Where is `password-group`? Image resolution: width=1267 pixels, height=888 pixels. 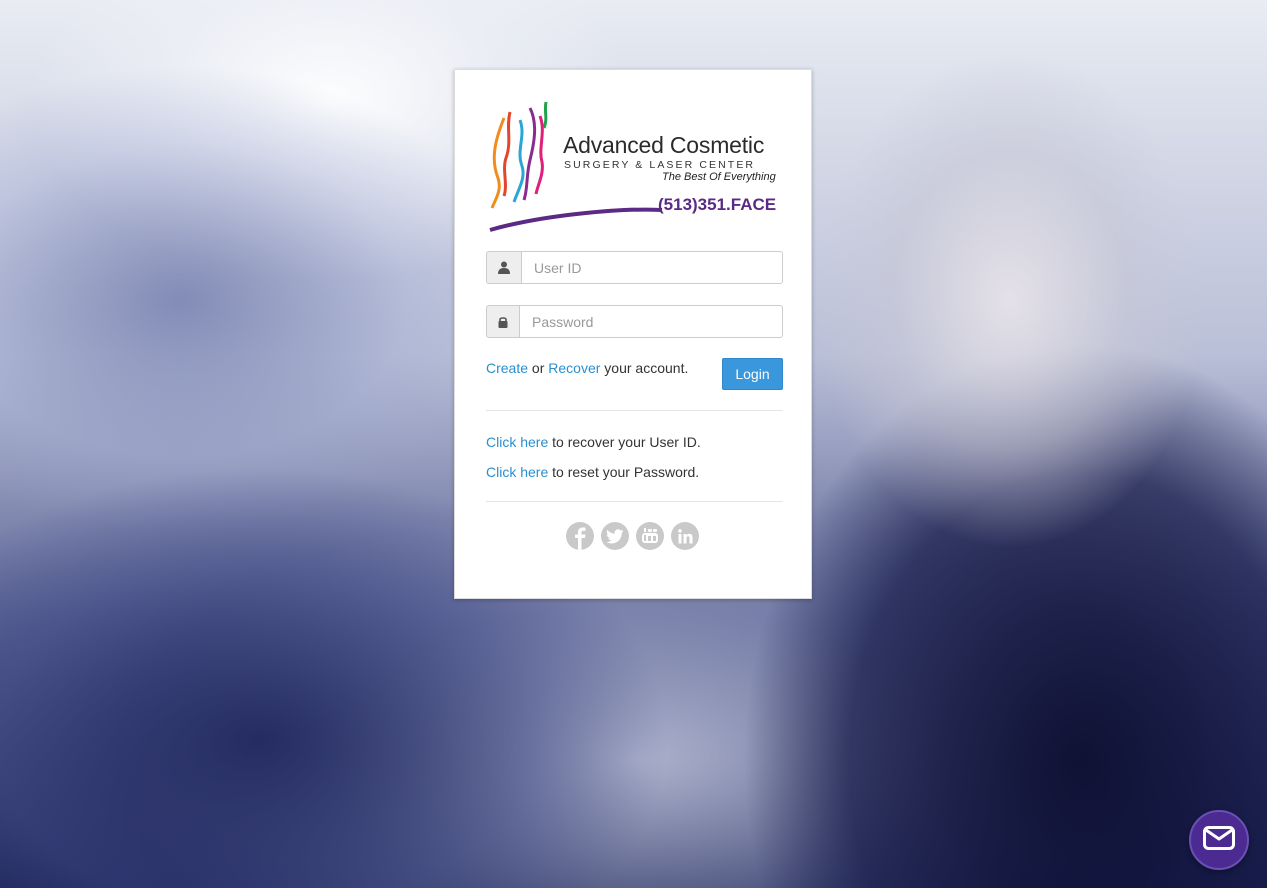 password-group is located at coordinates (634, 321).